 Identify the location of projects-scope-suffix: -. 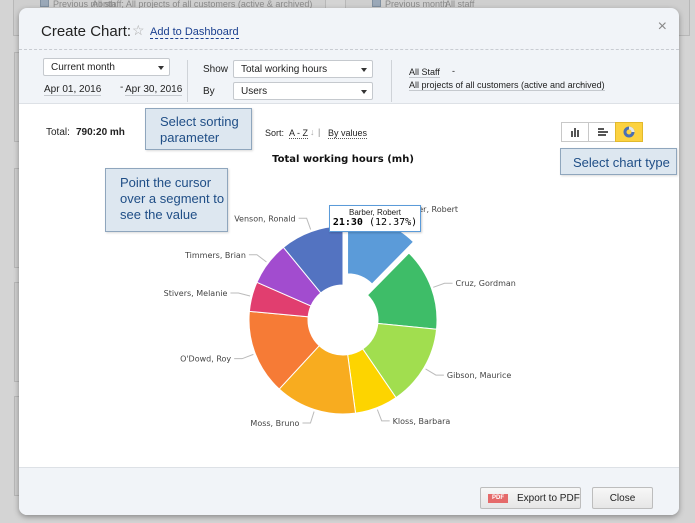
(581, 84).